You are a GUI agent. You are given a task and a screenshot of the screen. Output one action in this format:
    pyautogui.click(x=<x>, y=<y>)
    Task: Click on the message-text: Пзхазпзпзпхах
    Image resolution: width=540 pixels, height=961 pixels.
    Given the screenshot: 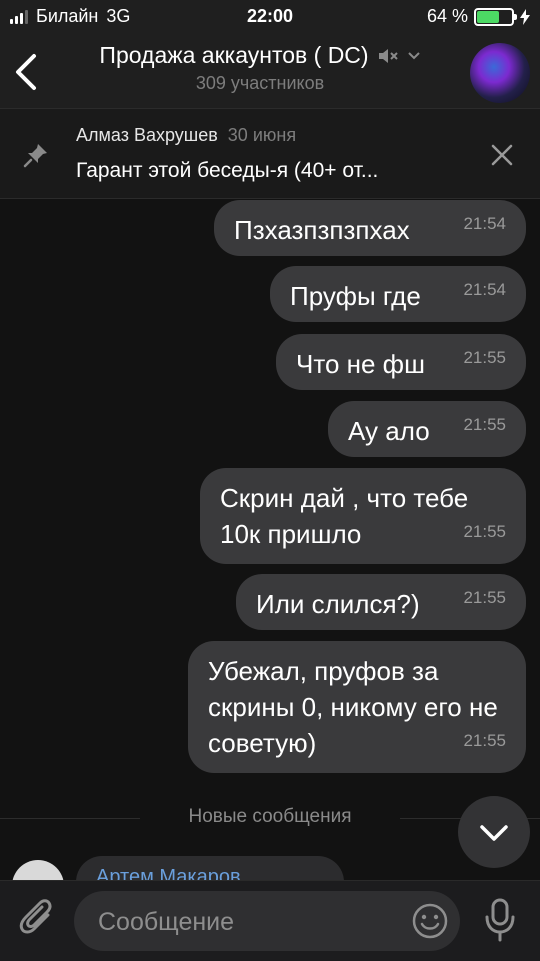 What is the action you would take?
    pyautogui.click(x=322, y=230)
    